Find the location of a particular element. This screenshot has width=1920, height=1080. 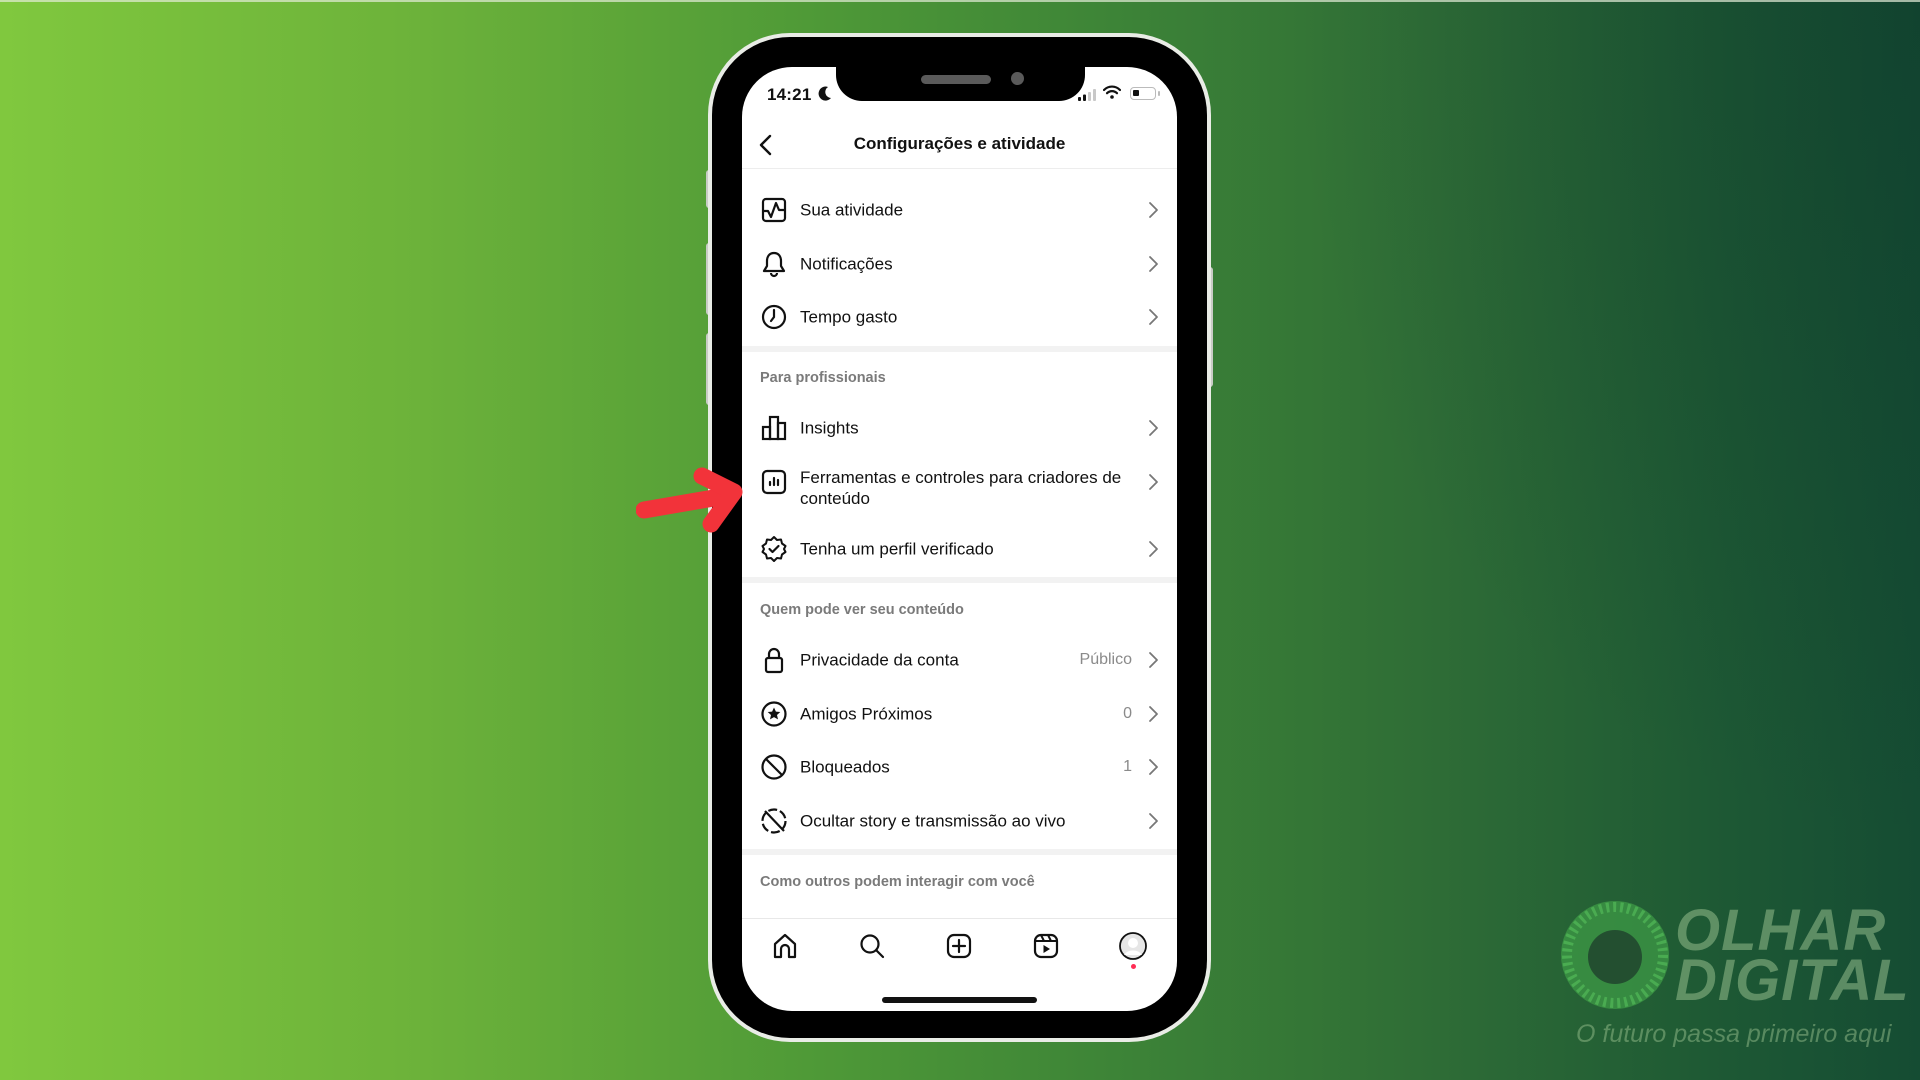

section-title-quem-pode-ver: Quem pode ver seu conteúdo is located at coordinates (862, 610).